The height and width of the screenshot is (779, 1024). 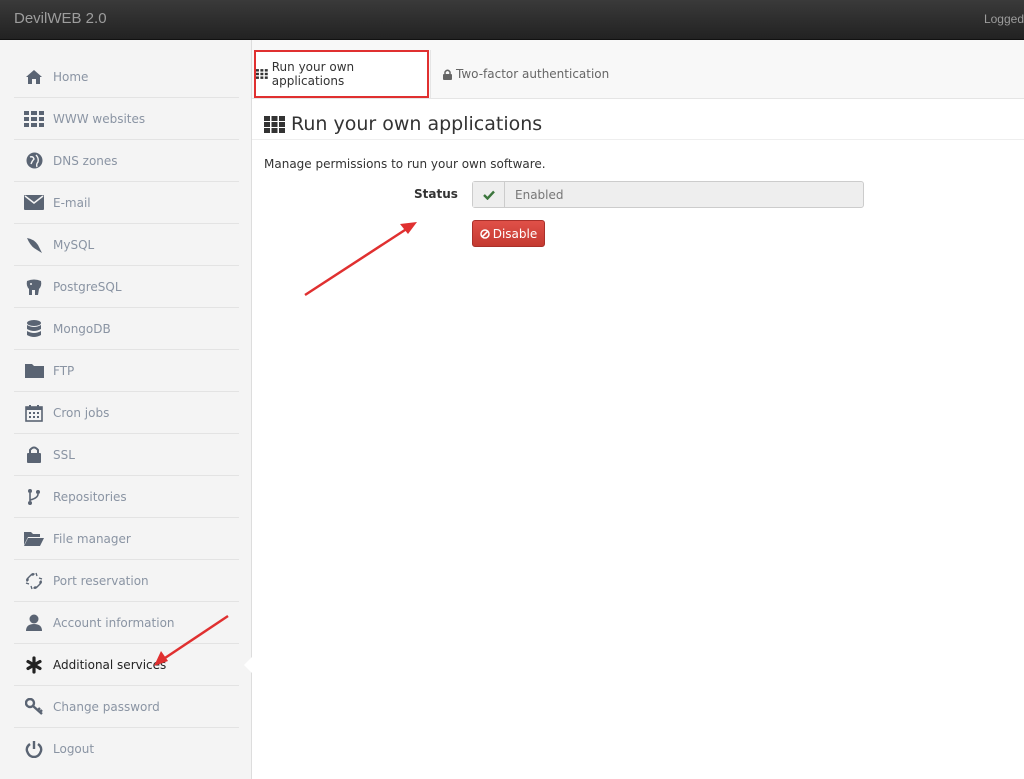 What do you see at coordinates (285, 444) in the screenshot?
I see `annotation-arrows` at bounding box center [285, 444].